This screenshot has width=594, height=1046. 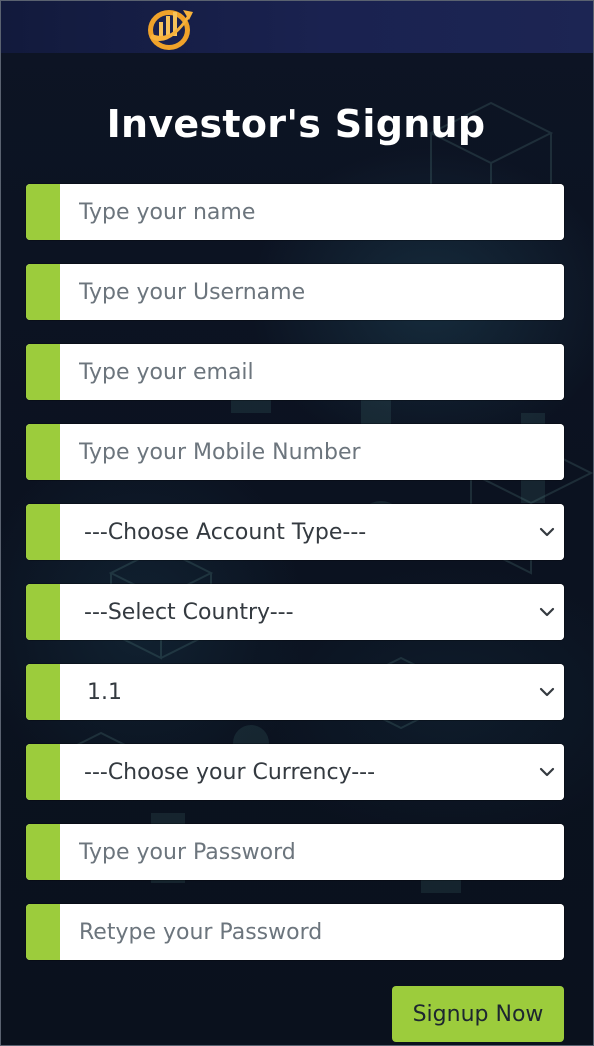 What do you see at coordinates (312, 932) in the screenshot?
I see `retype-password-input` at bounding box center [312, 932].